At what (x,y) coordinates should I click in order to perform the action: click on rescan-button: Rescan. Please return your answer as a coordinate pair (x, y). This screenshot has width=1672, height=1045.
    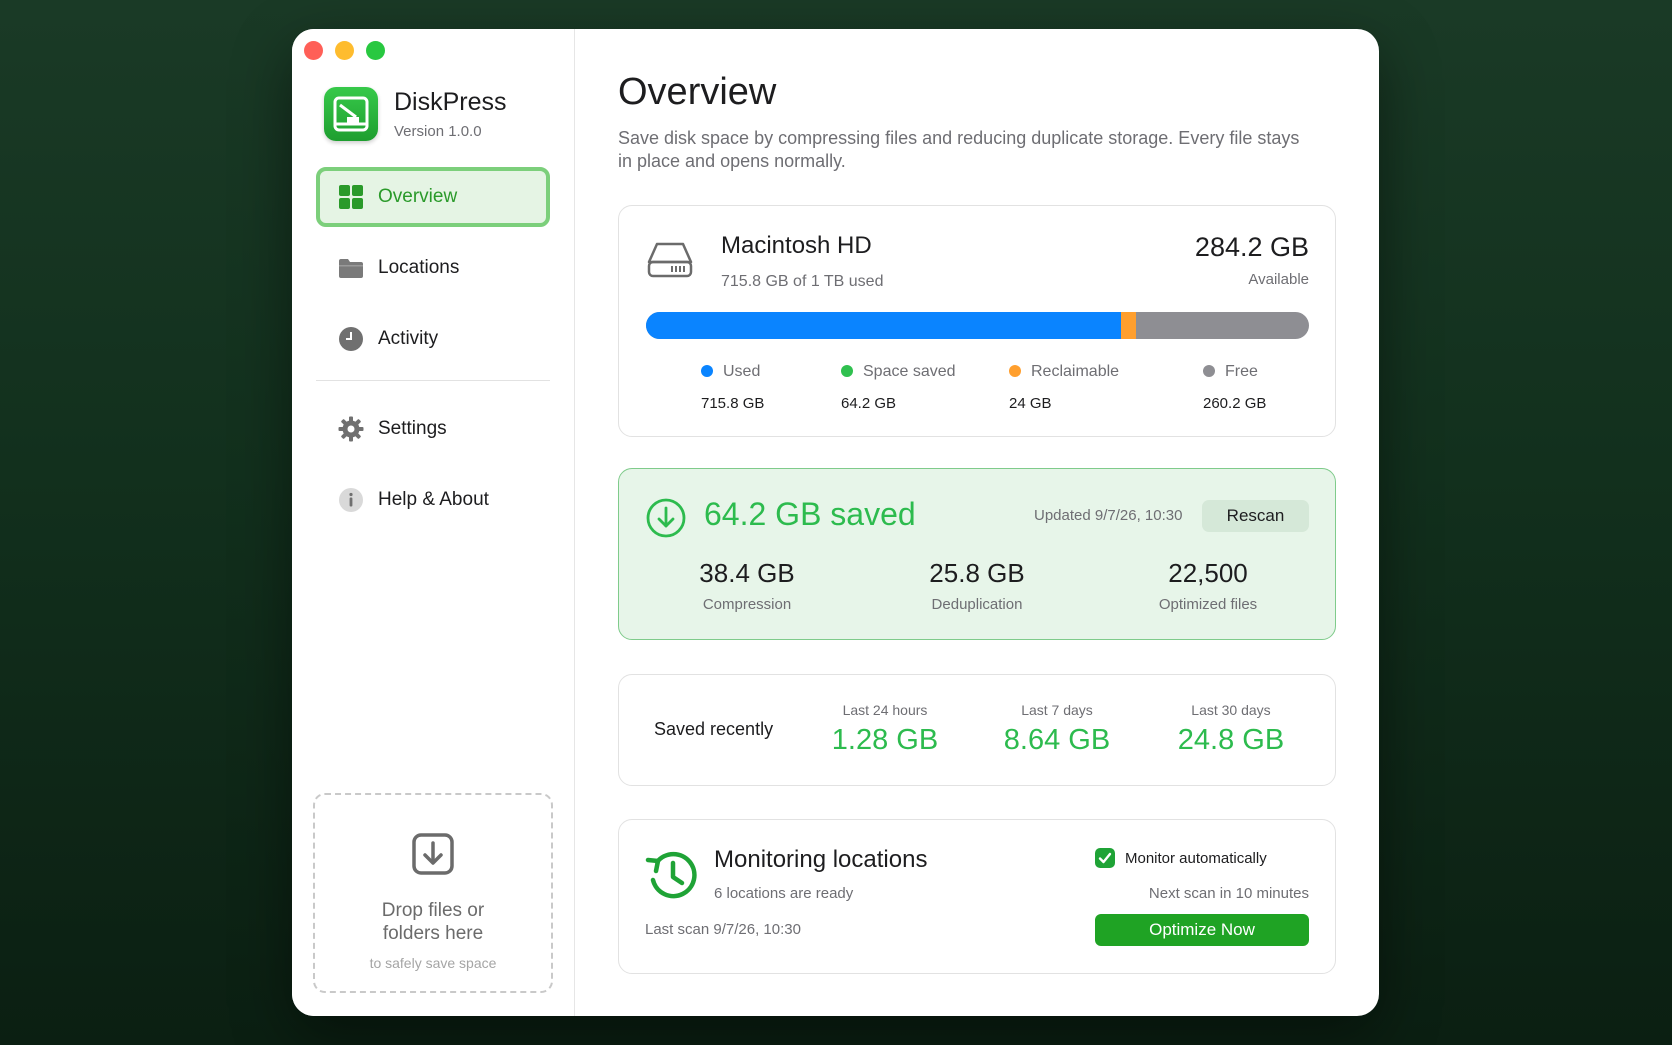
    Looking at the image, I should click on (1255, 516).